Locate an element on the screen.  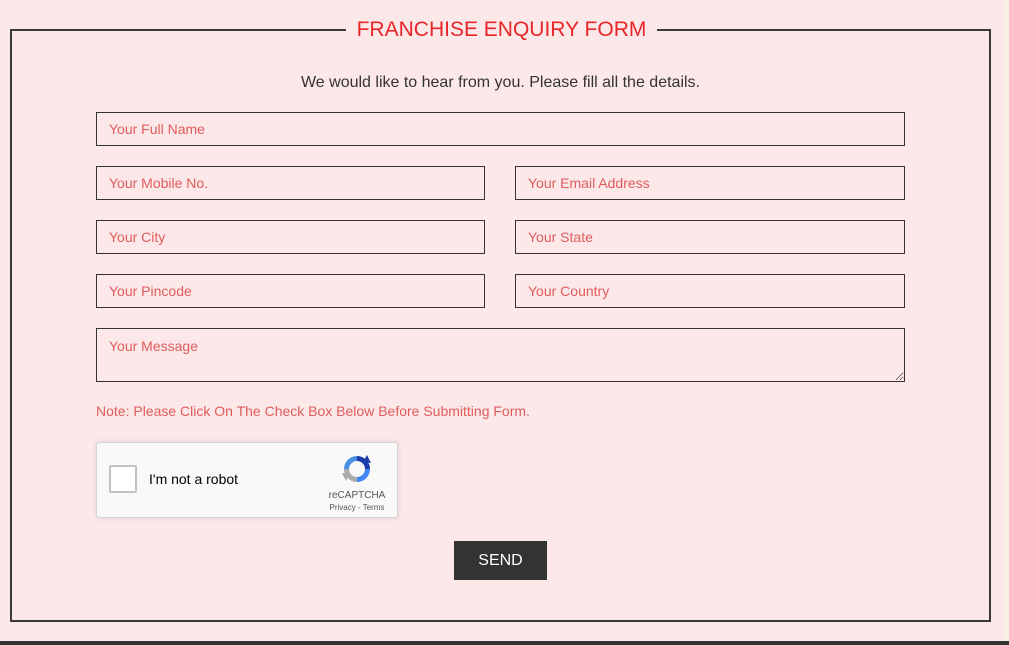
recaptcha-brand: reCAPTCHA is located at coordinates (357, 495).